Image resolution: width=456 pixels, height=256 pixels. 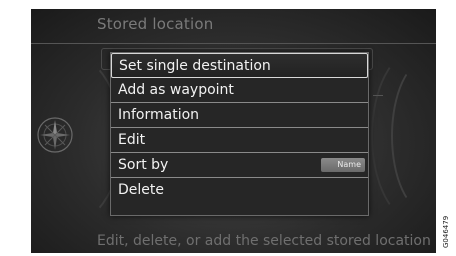 I want to click on menu-item-sort-by: Sort by Name, so click(x=239, y=165).